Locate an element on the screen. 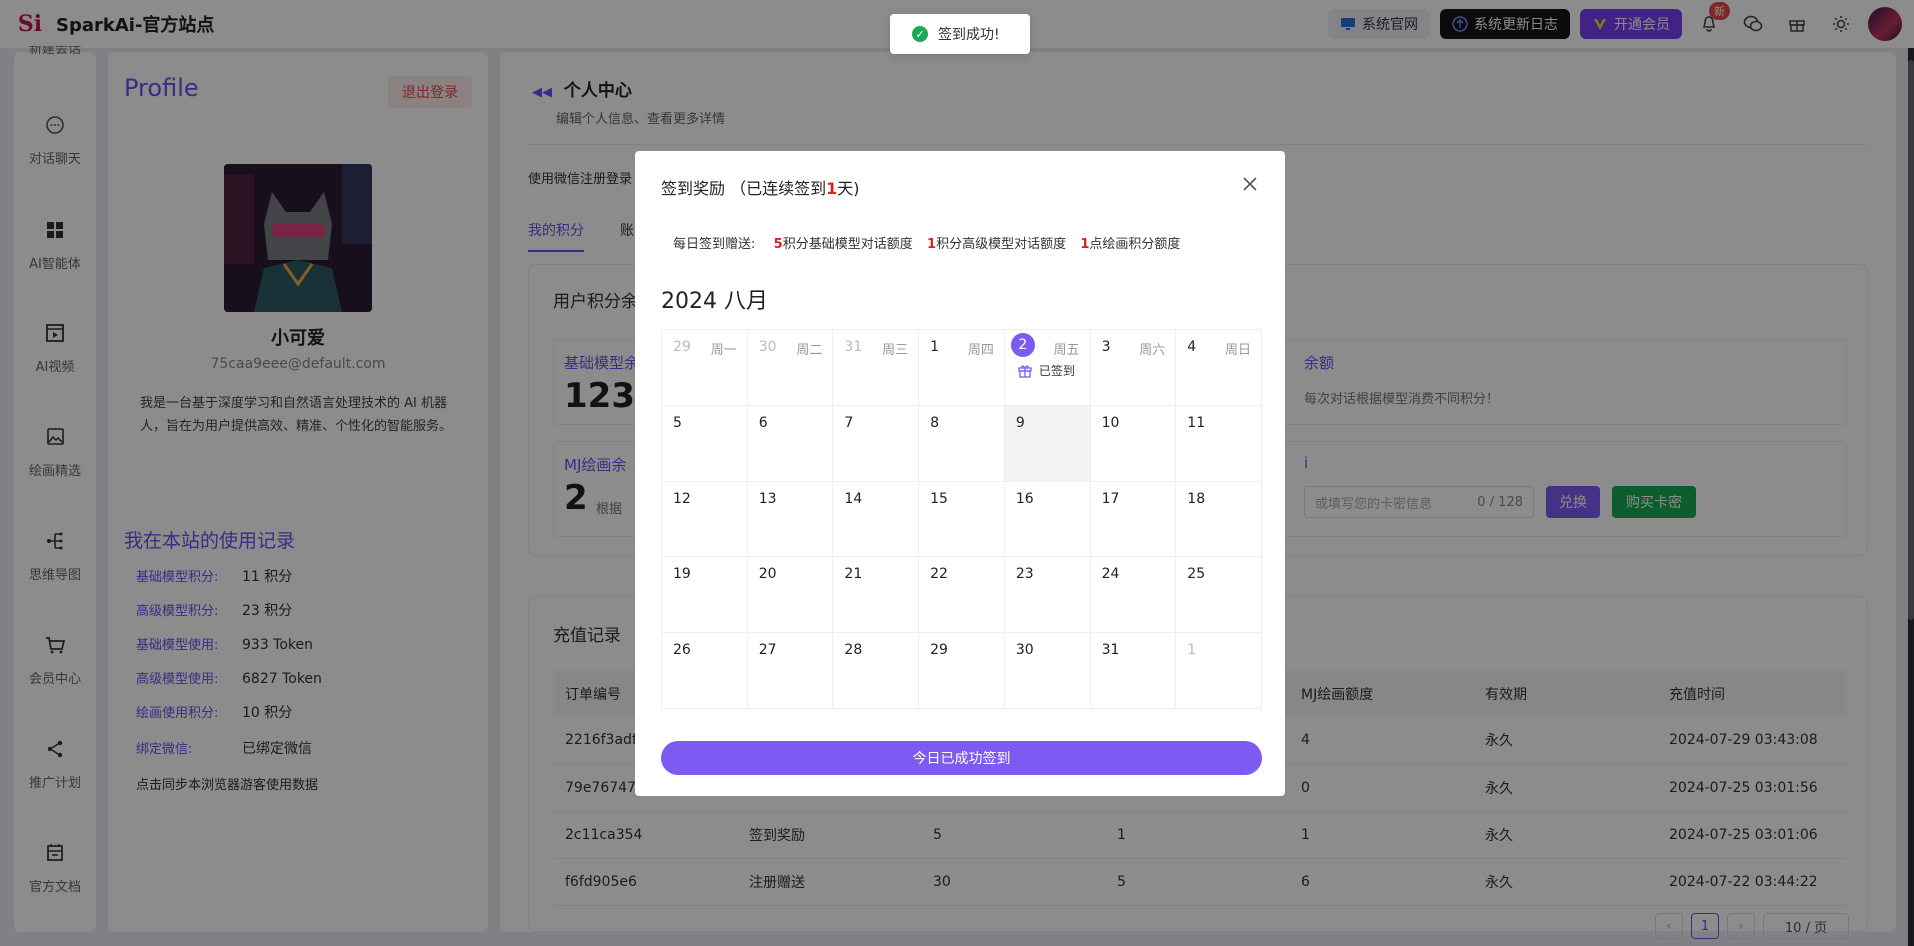 The height and width of the screenshot is (946, 1914). calendar-day: 21 is located at coordinates (876, 595).